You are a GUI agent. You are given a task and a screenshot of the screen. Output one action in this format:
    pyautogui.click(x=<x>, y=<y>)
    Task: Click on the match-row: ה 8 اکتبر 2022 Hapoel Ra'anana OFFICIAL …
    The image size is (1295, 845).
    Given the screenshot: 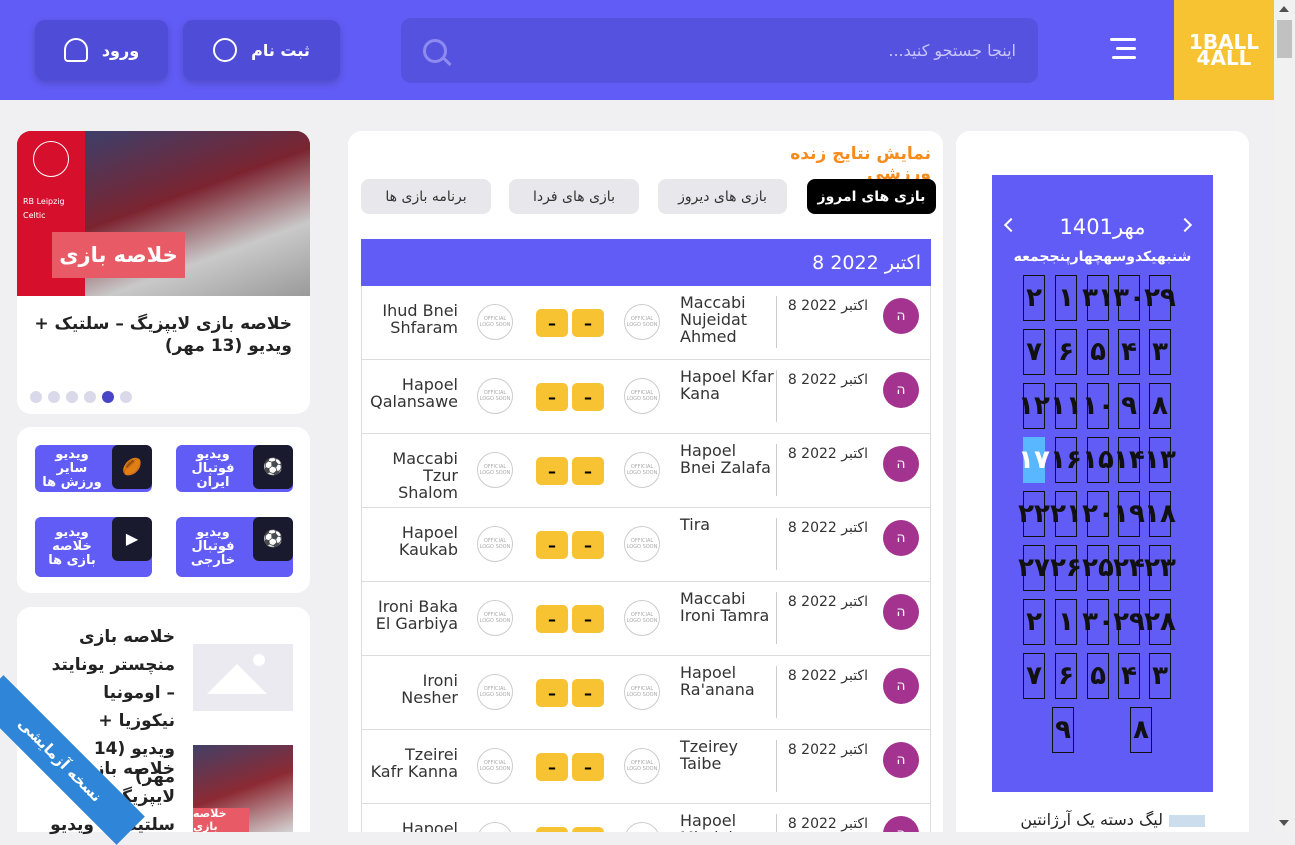 What is the action you would take?
    pyautogui.click(x=646, y=693)
    